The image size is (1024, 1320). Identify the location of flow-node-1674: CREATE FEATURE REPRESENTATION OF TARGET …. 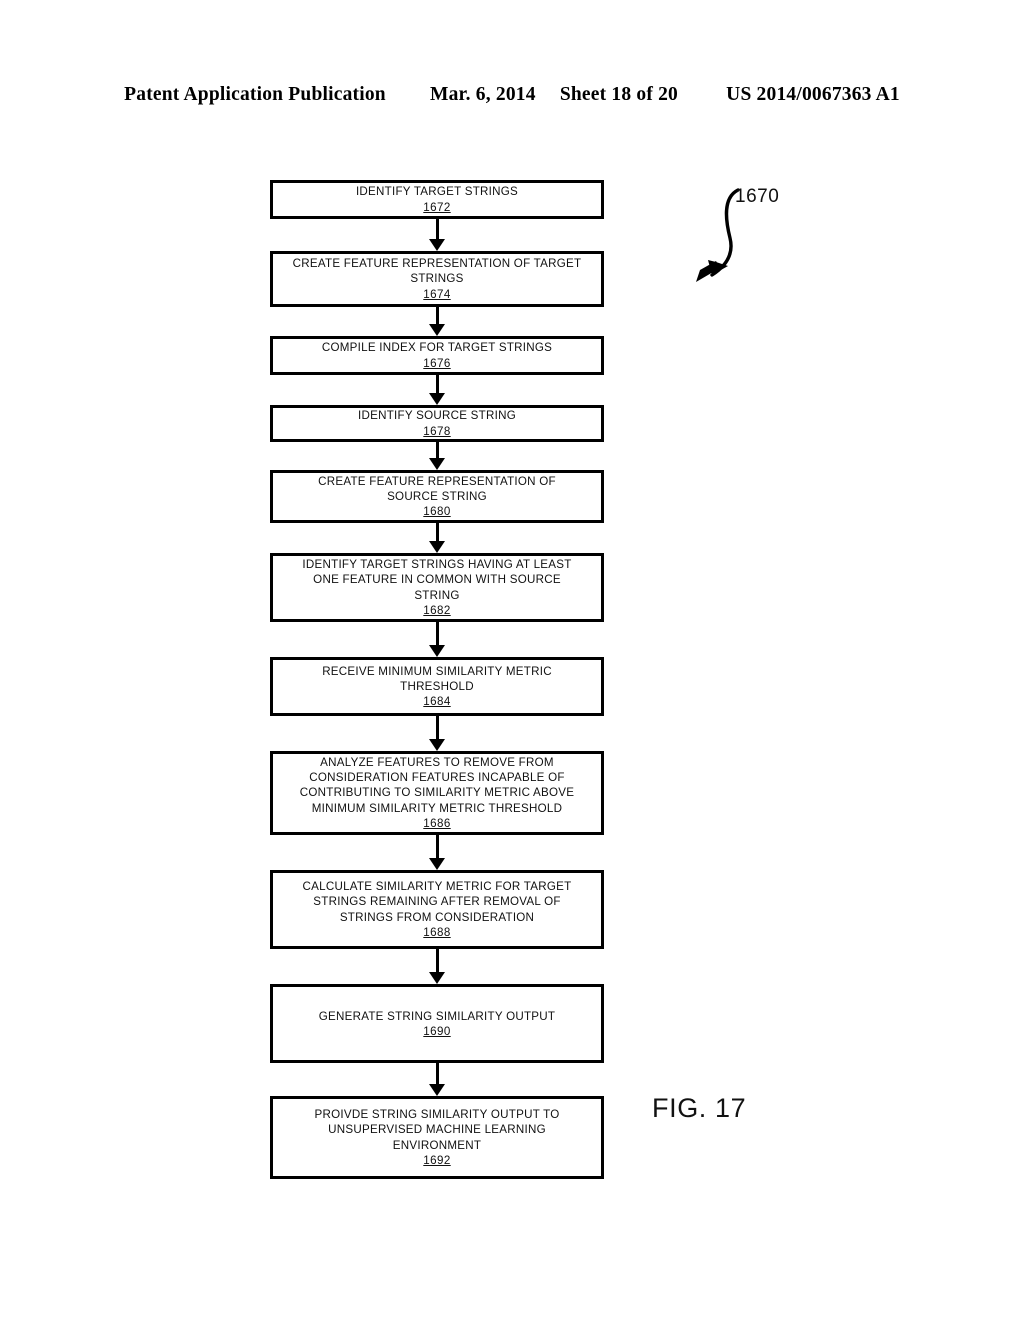
(437, 279).